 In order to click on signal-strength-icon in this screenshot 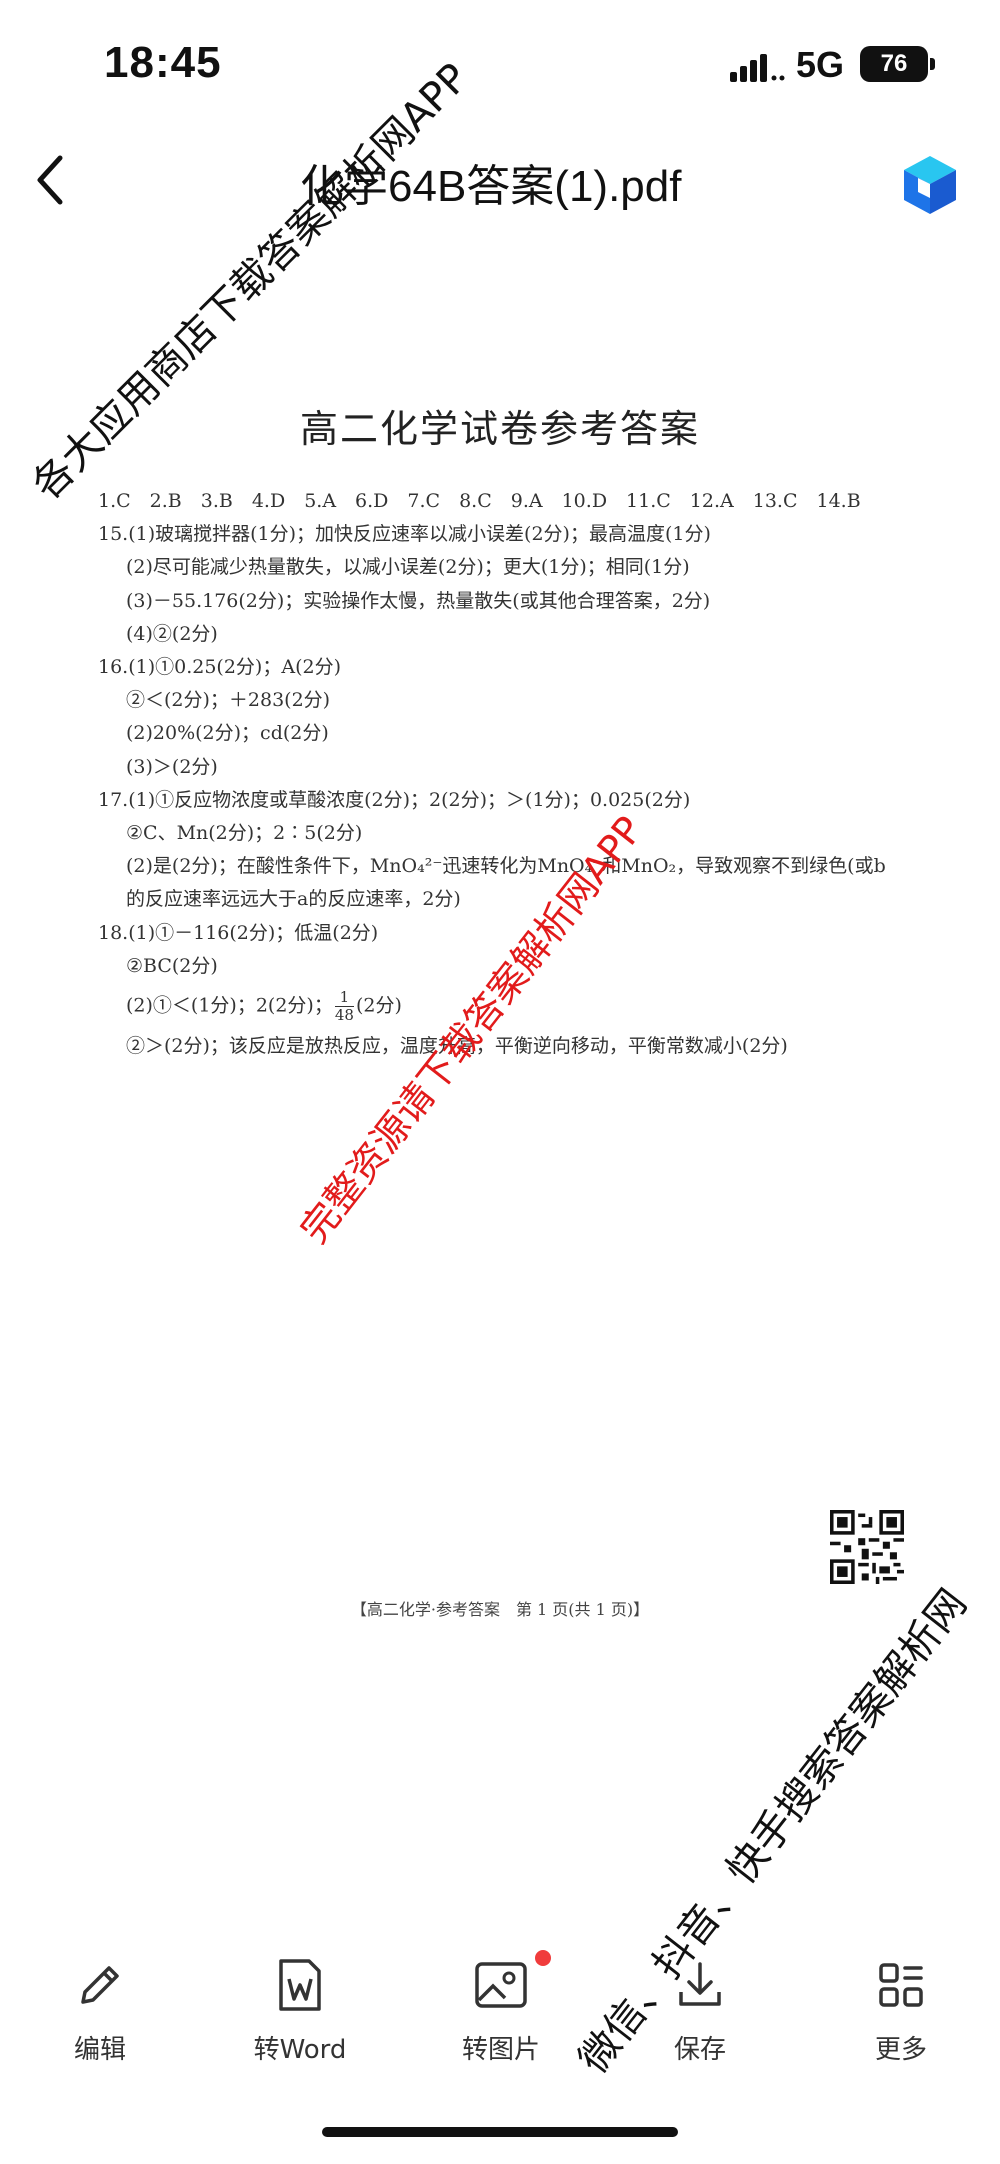, I will do `click(757, 68)`.